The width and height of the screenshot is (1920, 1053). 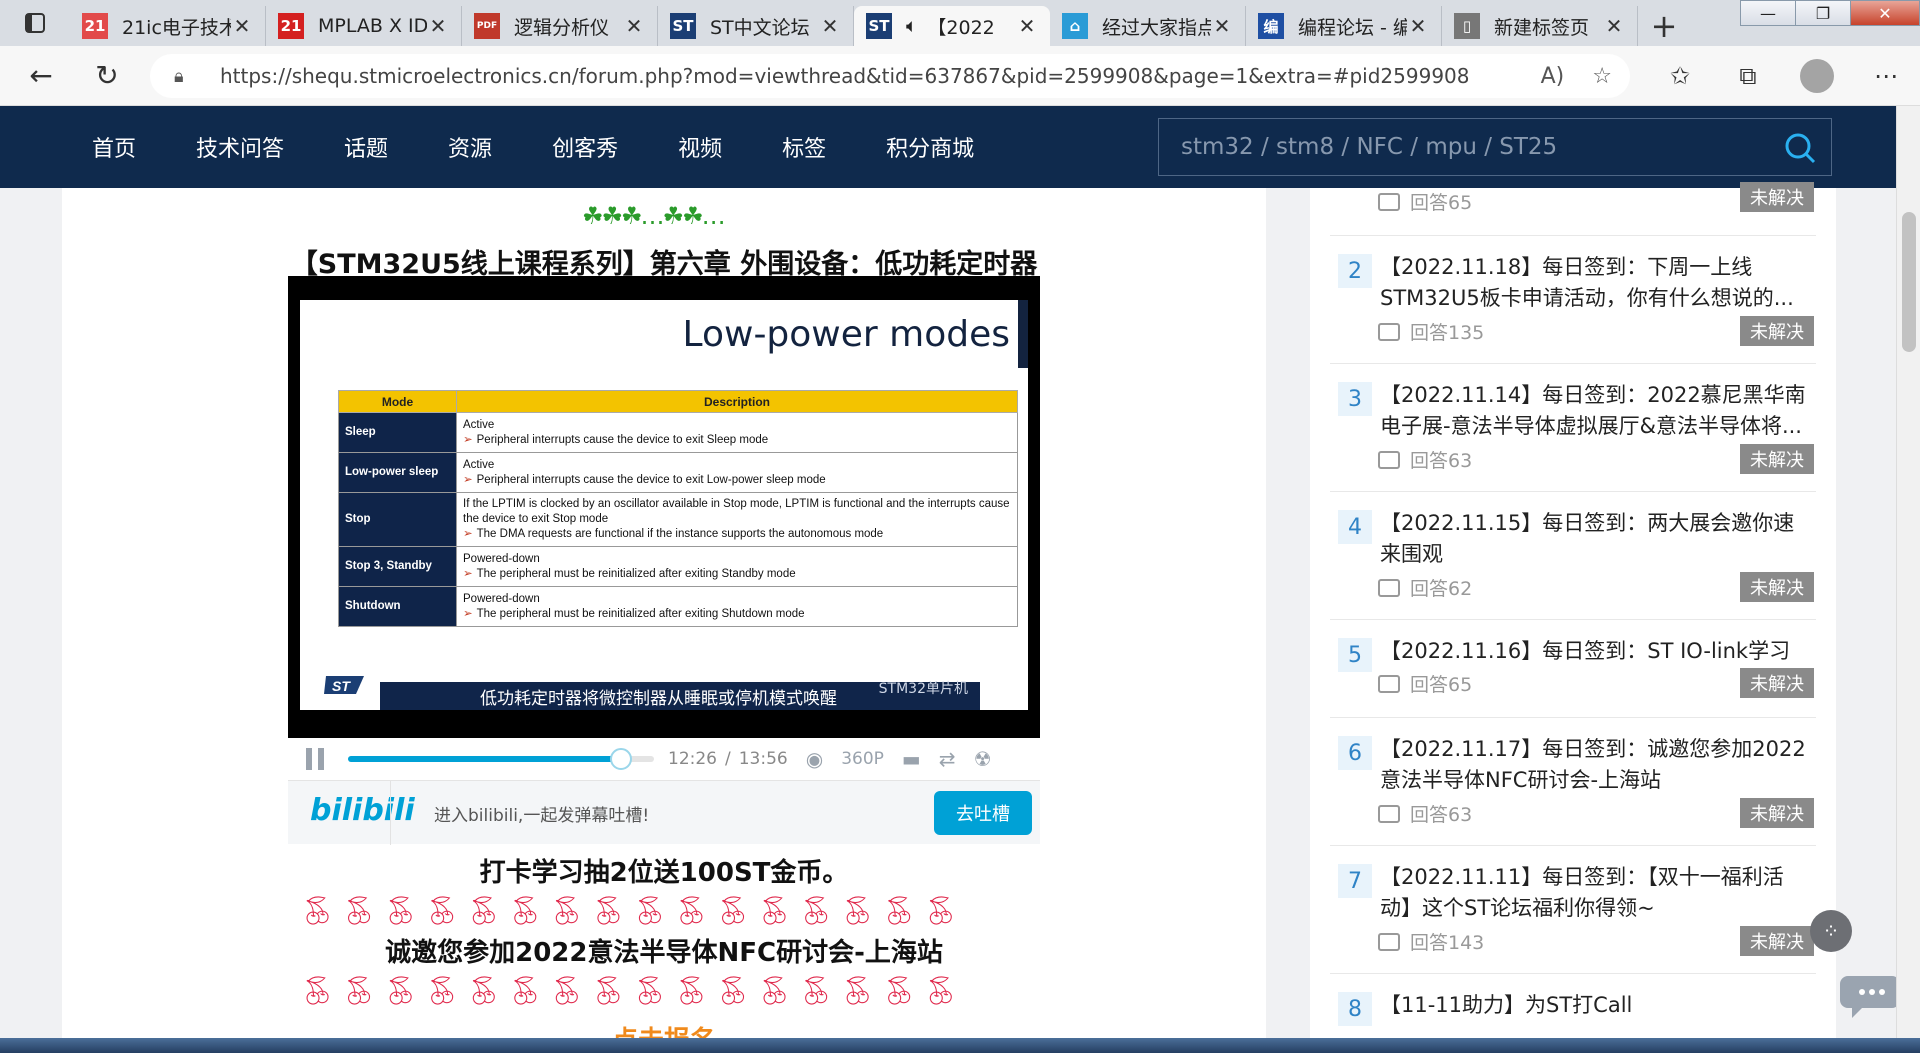 What do you see at coordinates (1441, 203) in the screenshot?
I see `reply-count-text: 回答65` at bounding box center [1441, 203].